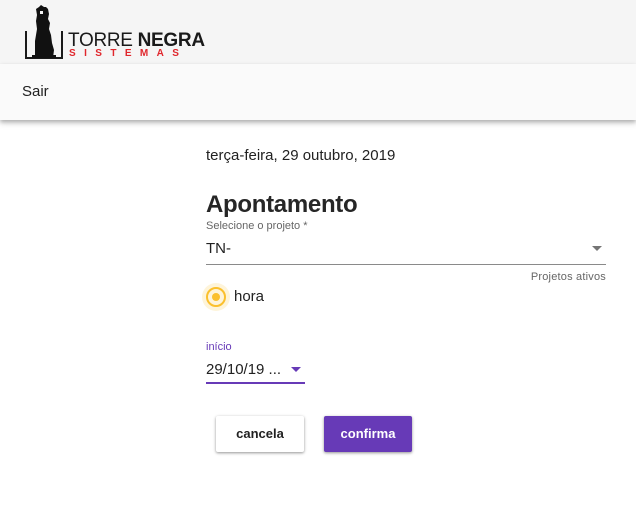 Image resolution: width=636 pixels, height=511 pixels. I want to click on torre-negra-logo: TORRE NEGRA SISTEMAS, so click(114, 32).